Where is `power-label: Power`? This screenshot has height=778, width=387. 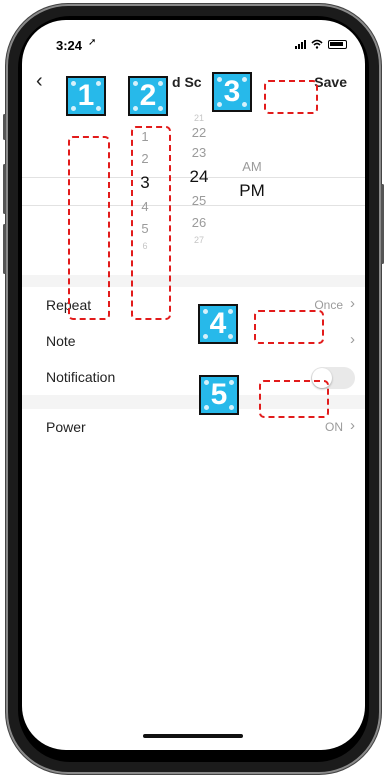 power-label: Power is located at coordinates (66, 427).